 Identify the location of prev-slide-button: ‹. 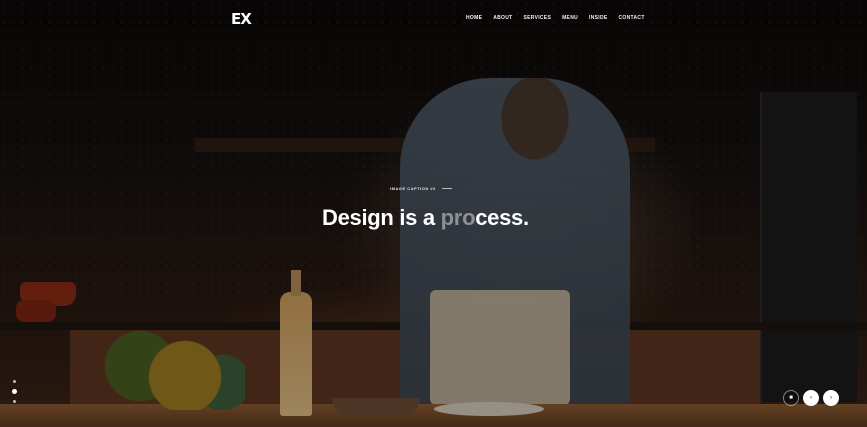
(811, 398).